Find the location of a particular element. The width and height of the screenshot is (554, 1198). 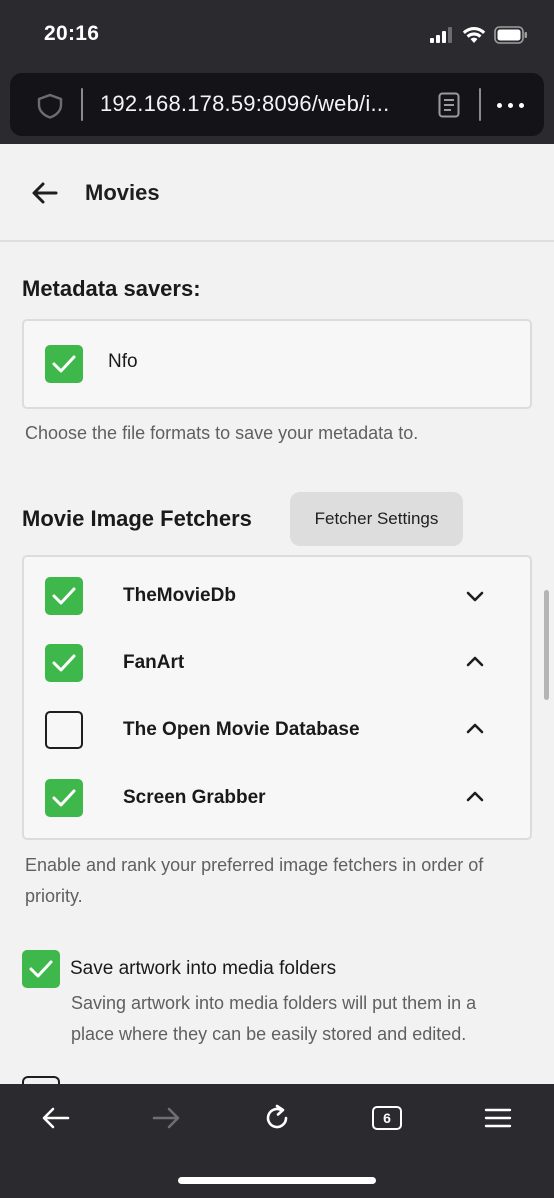

forward-button is located at coordinates (166, 1118).